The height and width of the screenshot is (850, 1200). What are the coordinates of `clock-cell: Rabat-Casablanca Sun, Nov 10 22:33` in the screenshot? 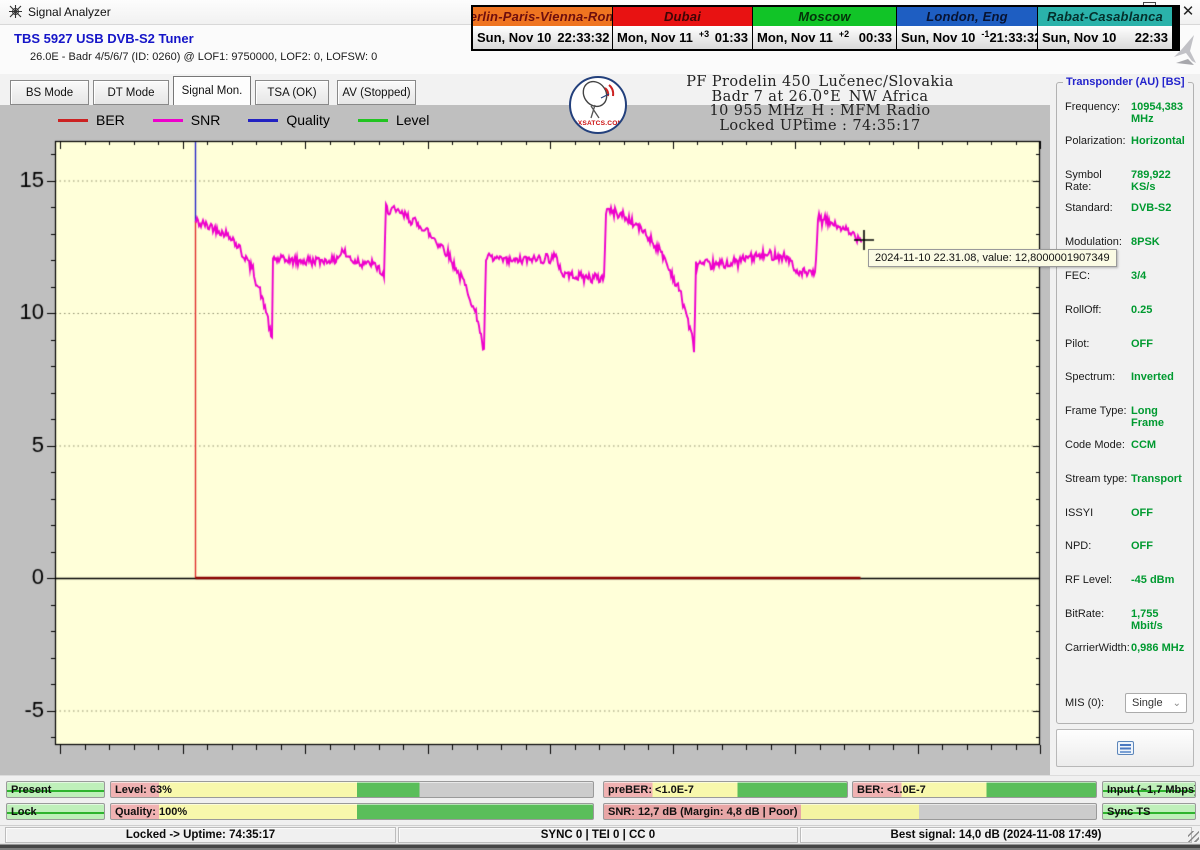 It's located at (1105, 28).